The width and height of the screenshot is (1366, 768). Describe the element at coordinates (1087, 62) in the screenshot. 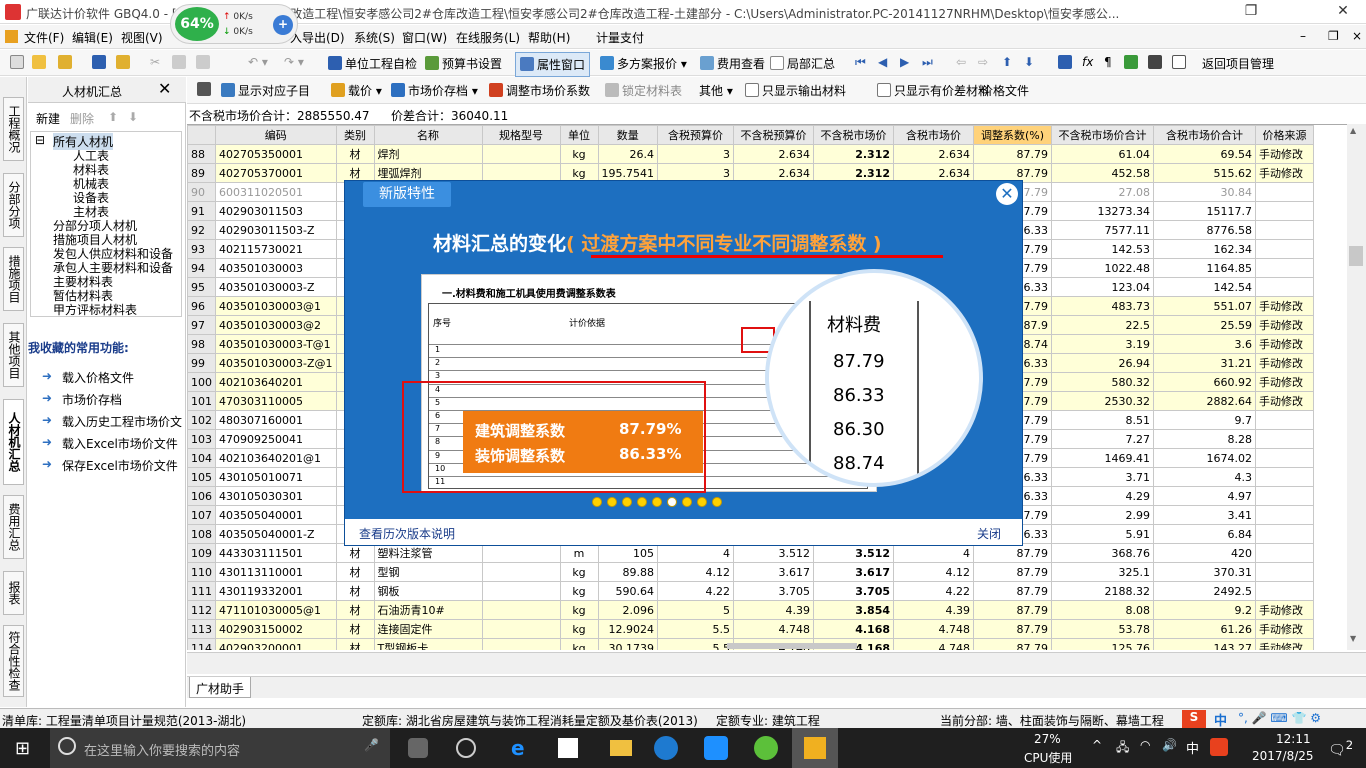

I see `formula-icon: fx` at that location.